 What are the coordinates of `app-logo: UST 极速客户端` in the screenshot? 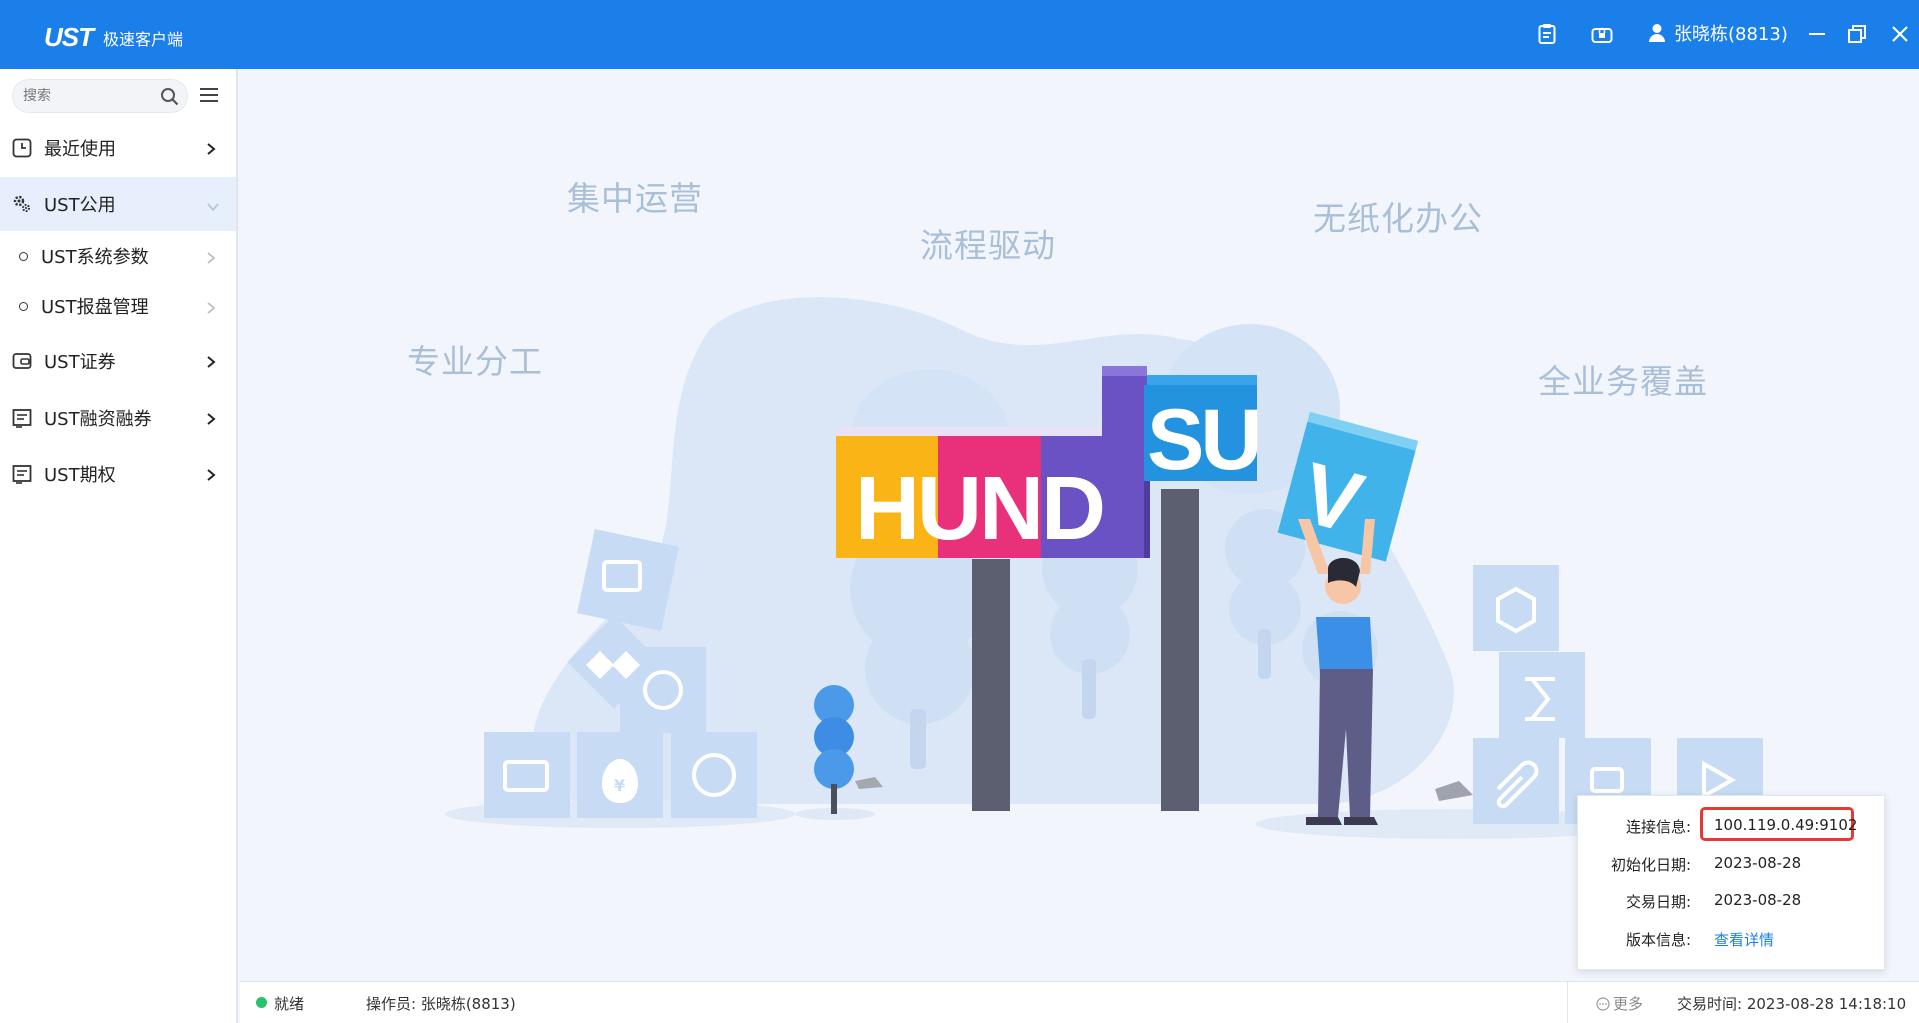 It's located at (113, 37).